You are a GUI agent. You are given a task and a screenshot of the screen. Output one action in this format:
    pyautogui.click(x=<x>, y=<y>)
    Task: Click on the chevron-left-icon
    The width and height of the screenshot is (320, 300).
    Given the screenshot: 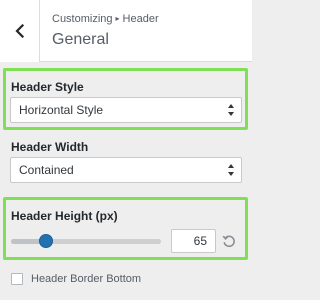 What is the action you would take?
    pyautogui.click(x=19, y=31)
    